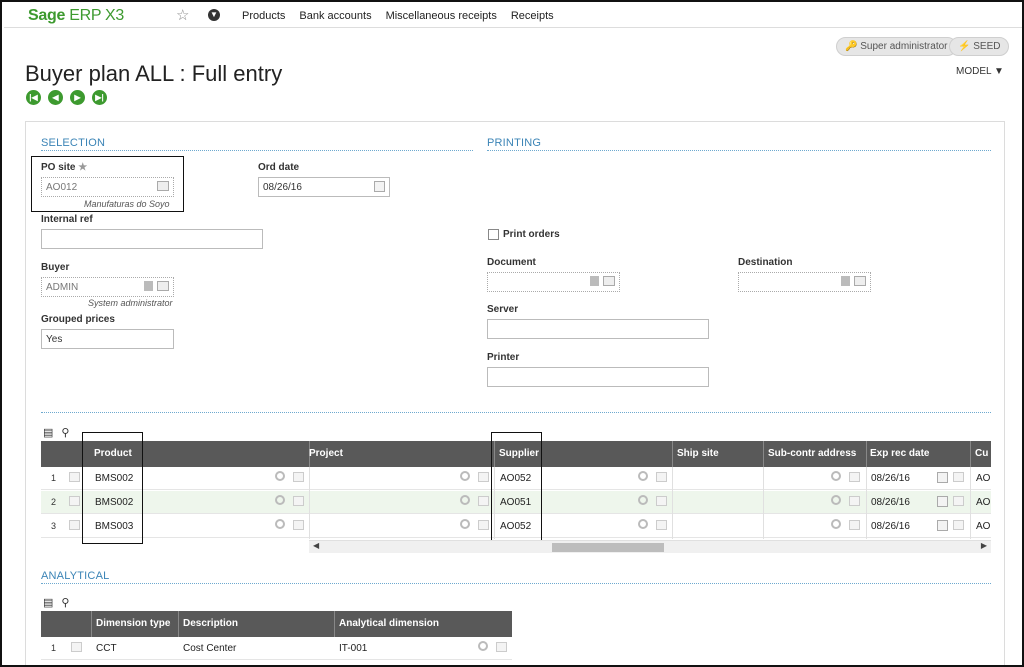 The height and width of the screenshot is (667, 1024). What do you see at coordinates (516, 412) in the screenshot?
I see `section-divider` at bounding box center [516, 412].